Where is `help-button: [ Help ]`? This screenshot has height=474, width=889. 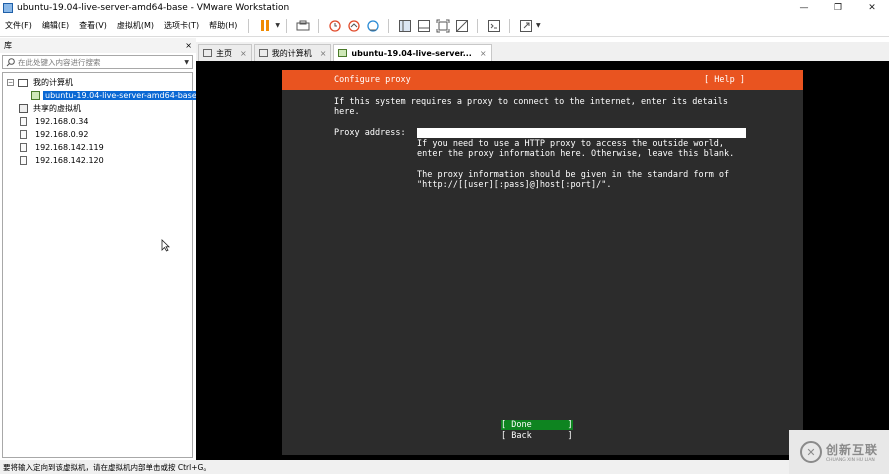
help-button: [ Help ] is located at coordinates (724, 80).